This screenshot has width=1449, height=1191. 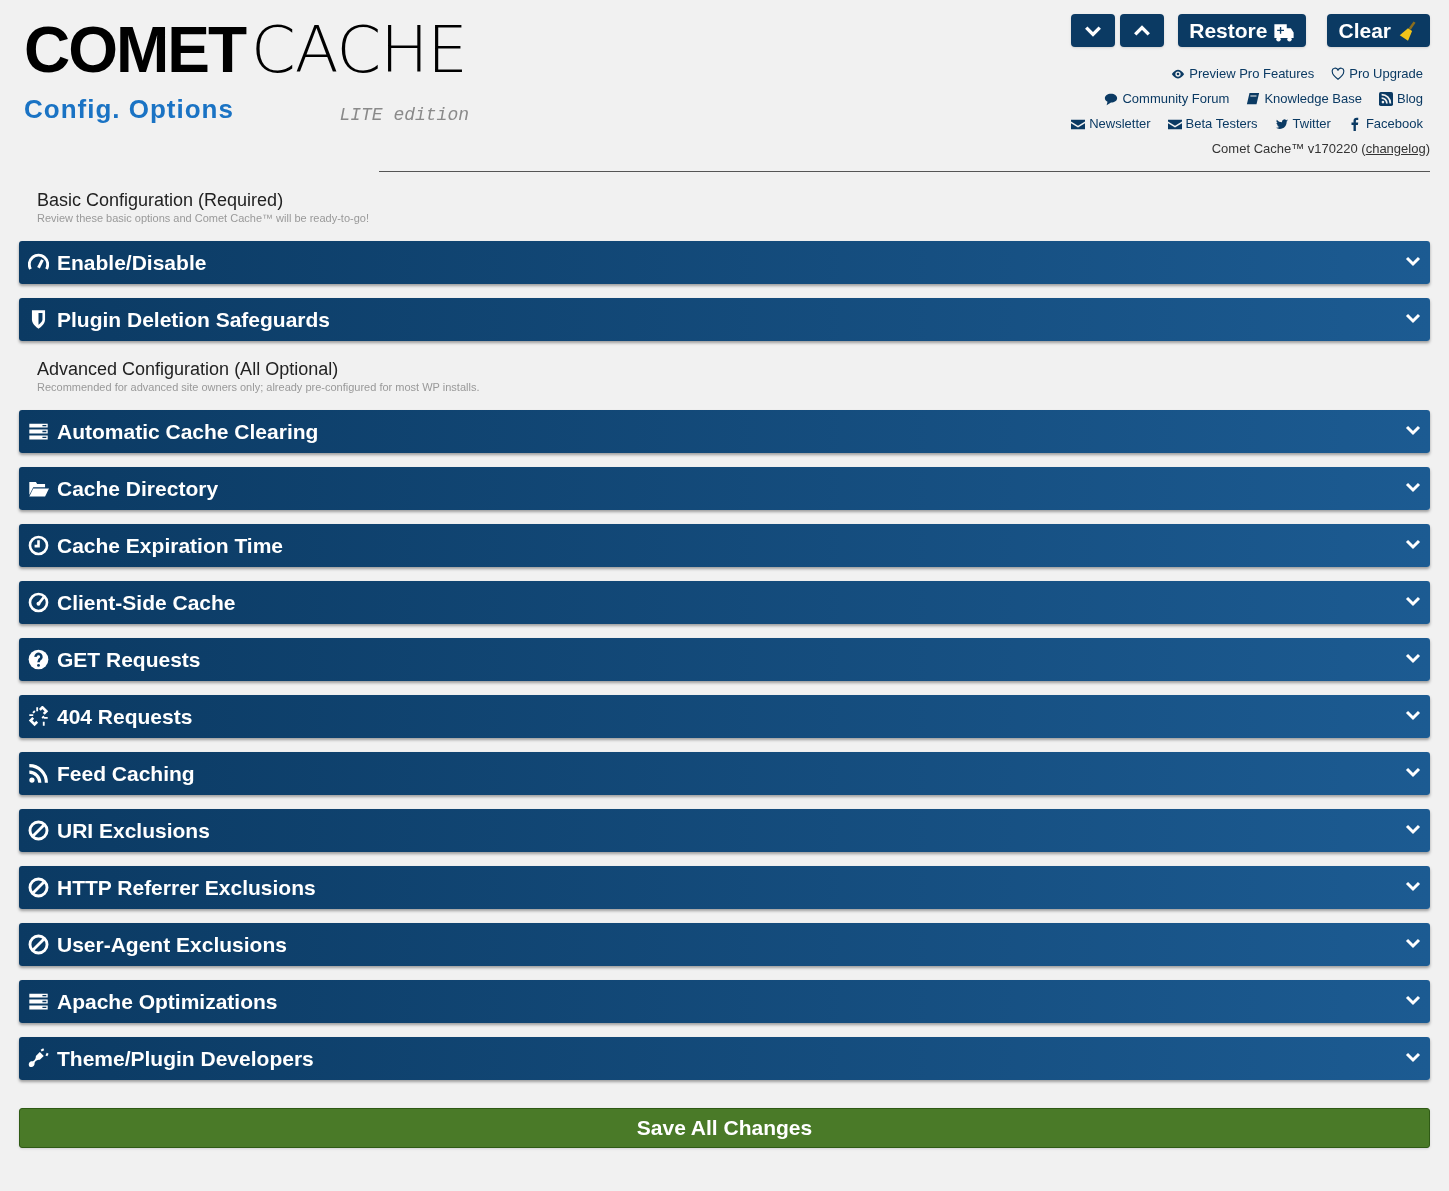 I want to click on panel-title: Cache Expiration Time, so click(x=171, y=545).